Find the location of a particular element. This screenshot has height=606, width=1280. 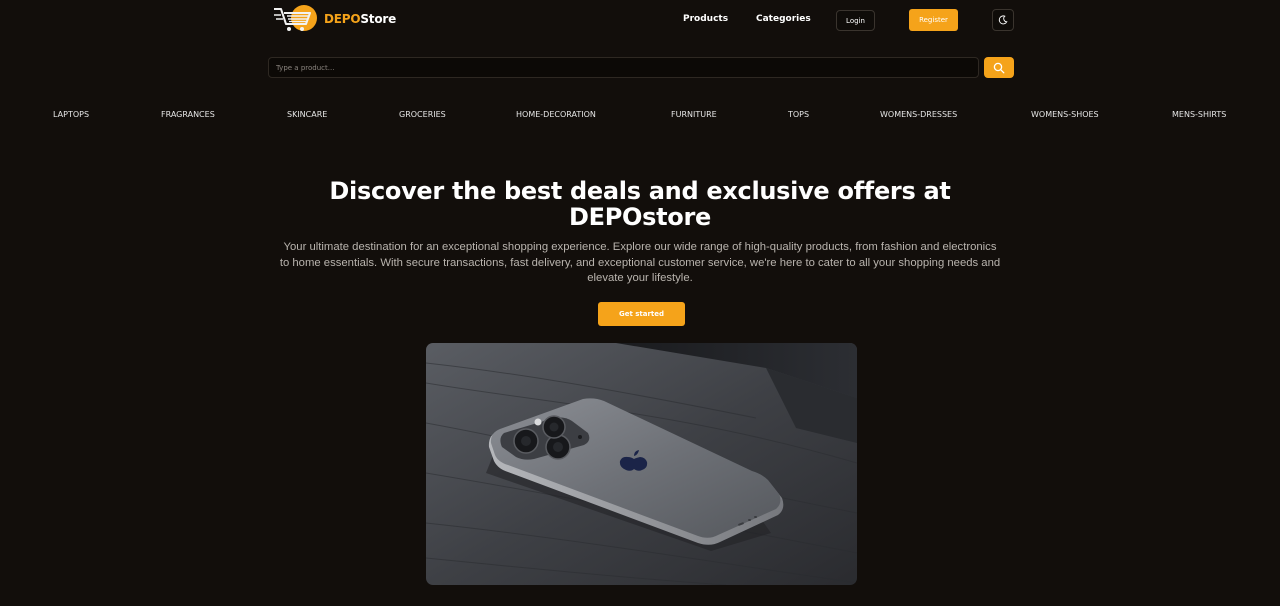

category-link-fragrances: fragrances is located at coordinates (188, 114).